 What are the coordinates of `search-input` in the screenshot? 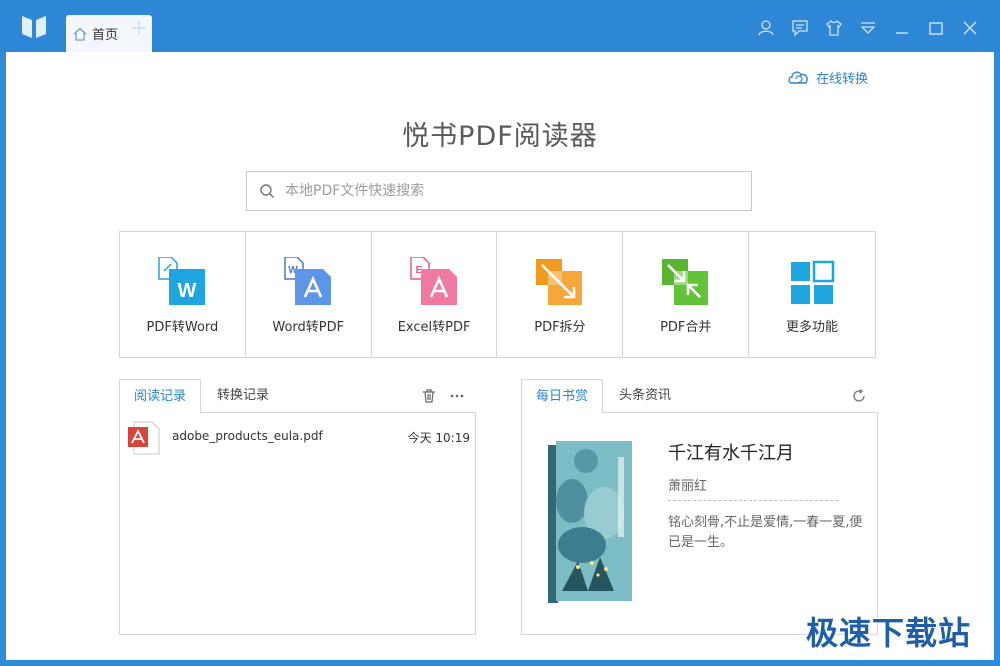 It's located at (505, 191).